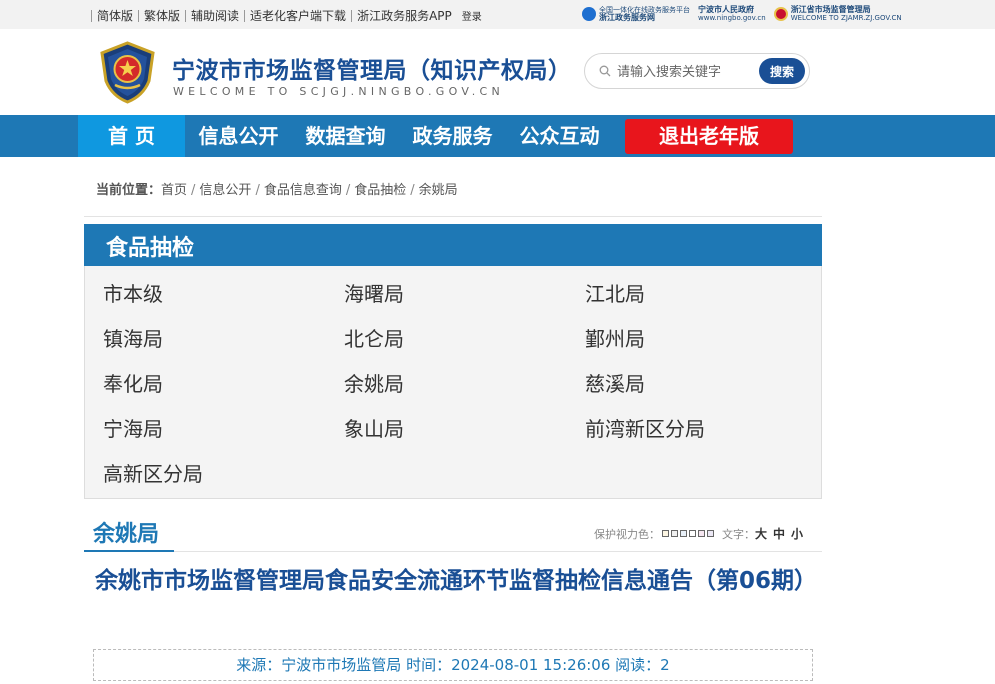  I want to click on font-large-button: 大, so click(761, 533).